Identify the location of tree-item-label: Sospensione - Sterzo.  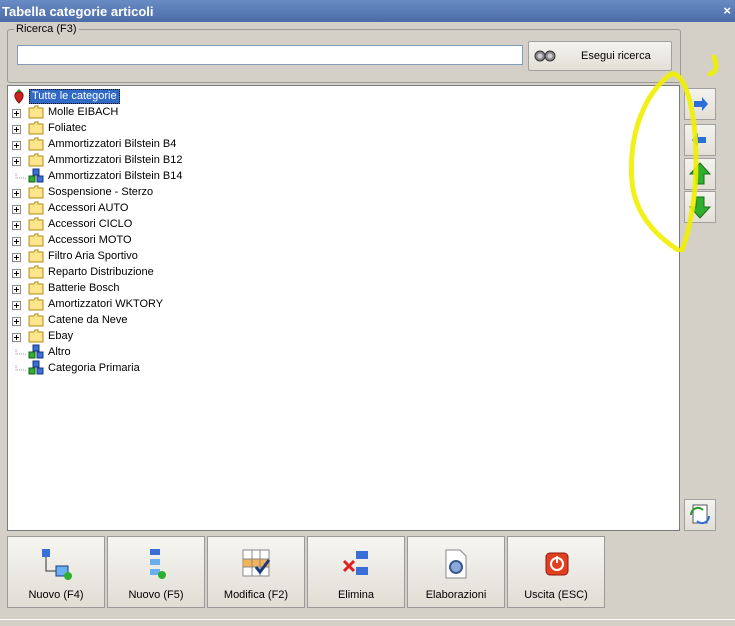
(101, 192).